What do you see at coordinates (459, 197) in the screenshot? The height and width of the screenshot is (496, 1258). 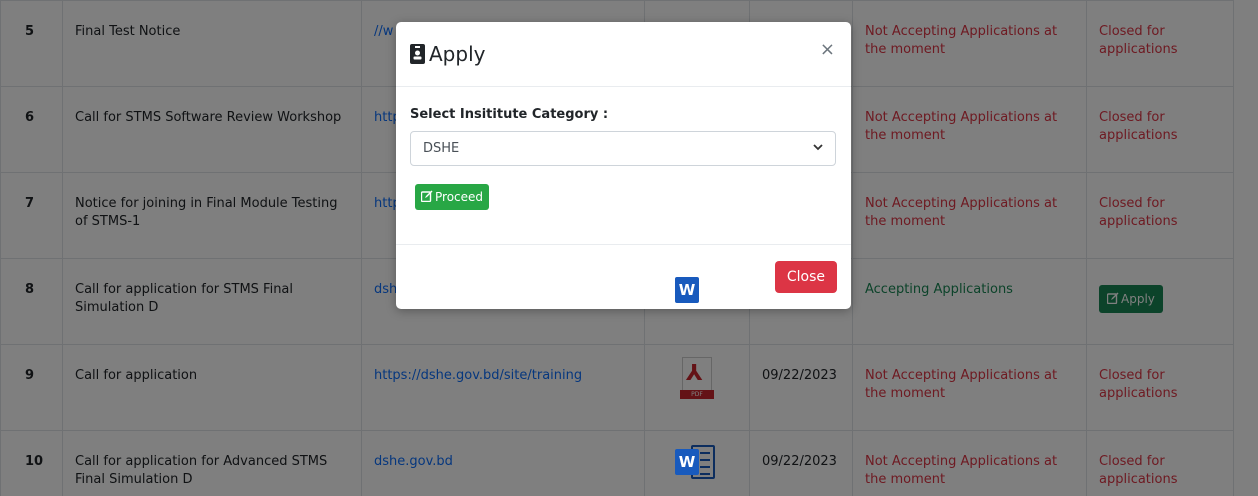 I see `proceed-label: Proceed` at bounding box center [459, 197].